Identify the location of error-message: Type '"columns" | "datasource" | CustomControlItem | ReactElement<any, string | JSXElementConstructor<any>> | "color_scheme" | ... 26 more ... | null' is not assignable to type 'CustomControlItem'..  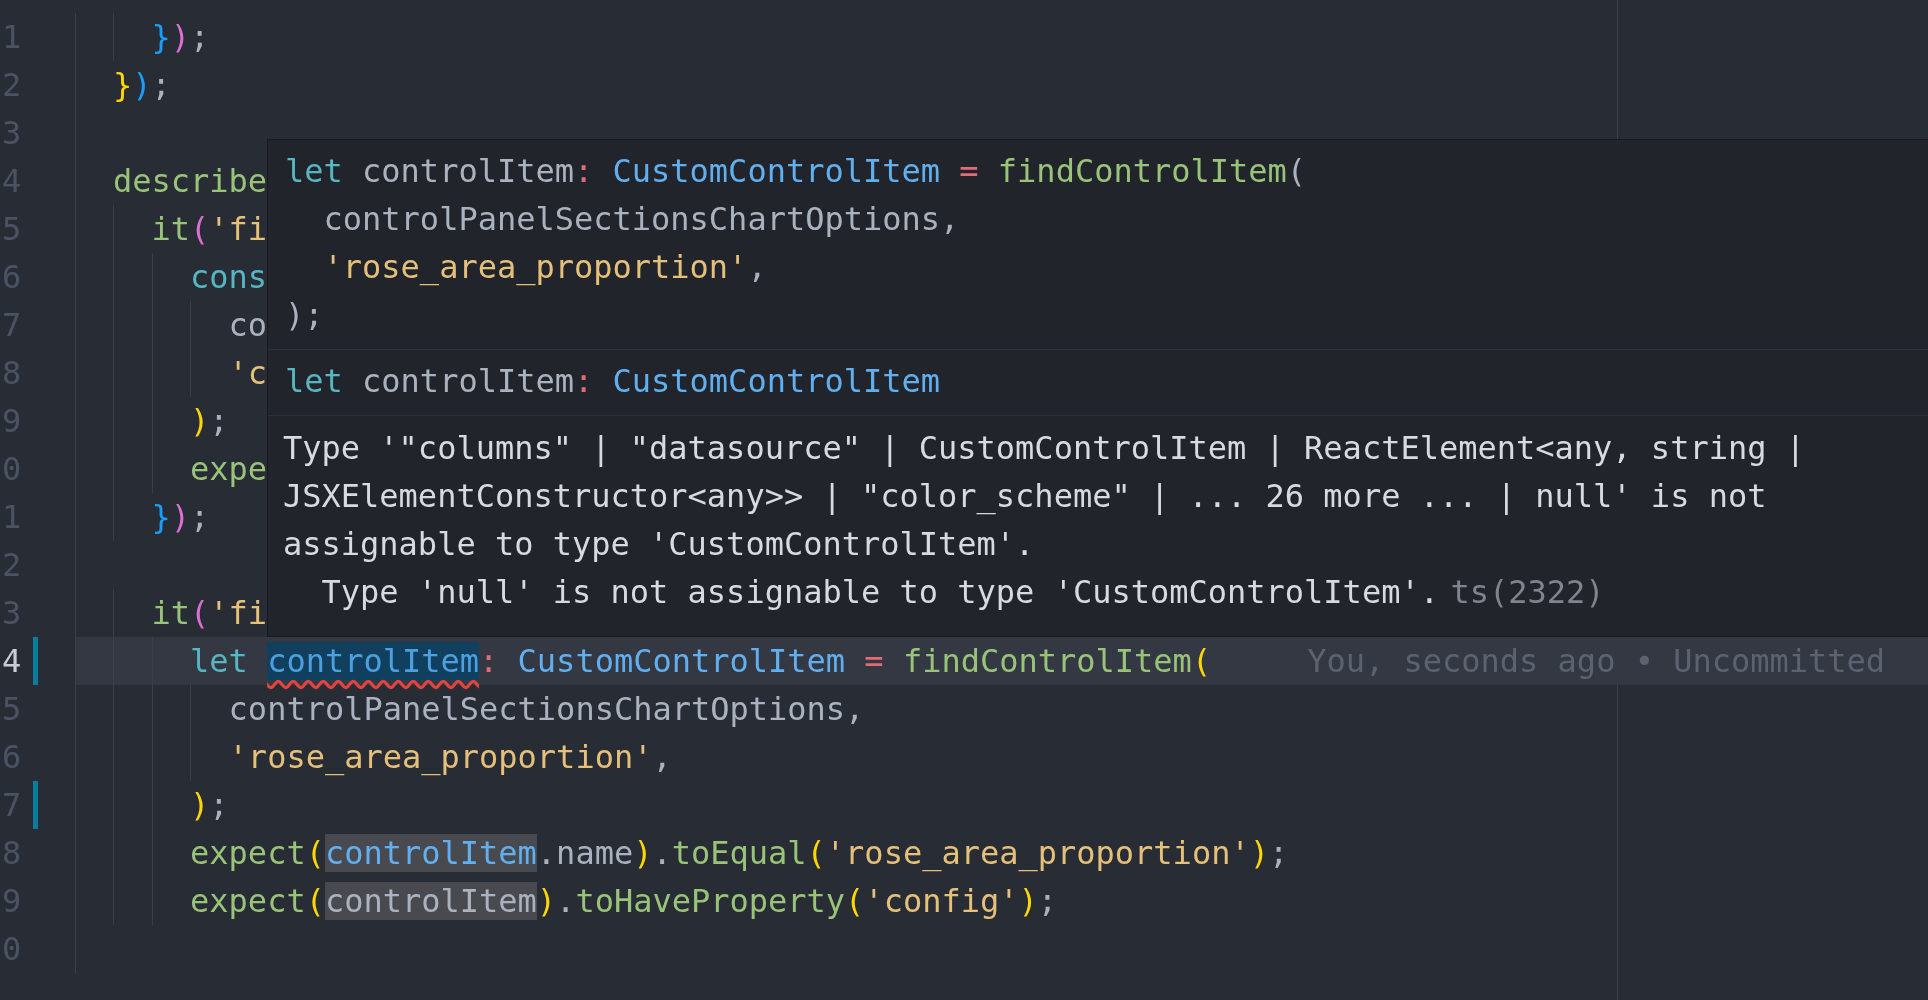
(1044, 496).